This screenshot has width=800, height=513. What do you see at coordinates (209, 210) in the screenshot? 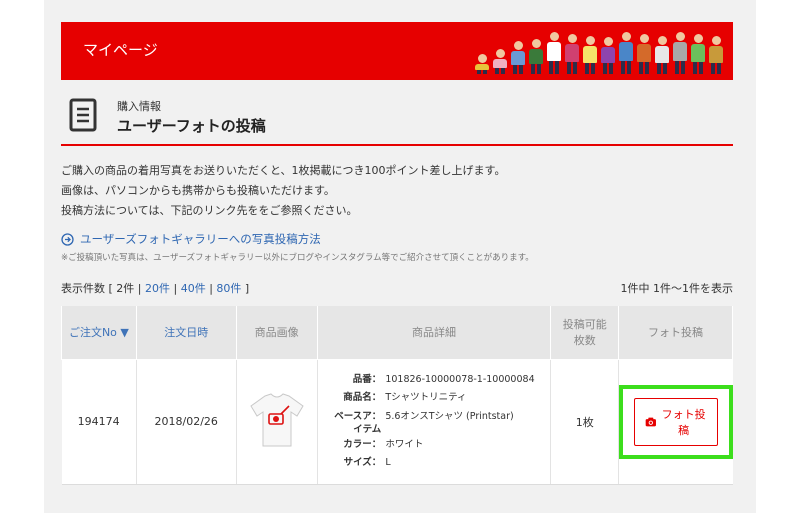
I see `intro-line: 投稿方法については、下記のリンク先ををご参照ください。` at bounding box center [209, 210].